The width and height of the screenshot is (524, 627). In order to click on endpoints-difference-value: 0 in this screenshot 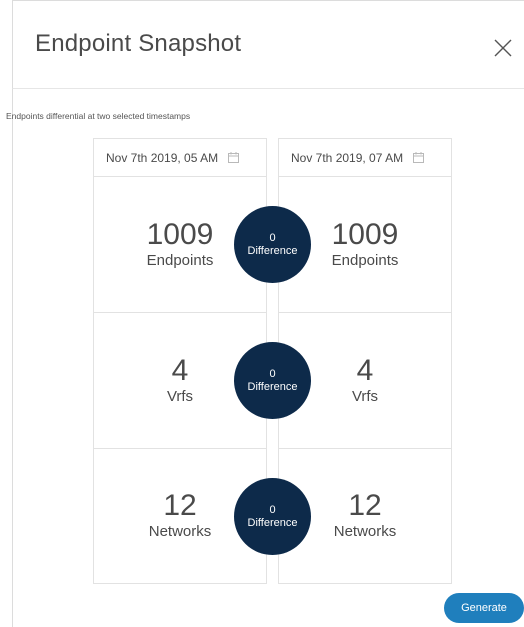, I will do `click(272, 237)`.